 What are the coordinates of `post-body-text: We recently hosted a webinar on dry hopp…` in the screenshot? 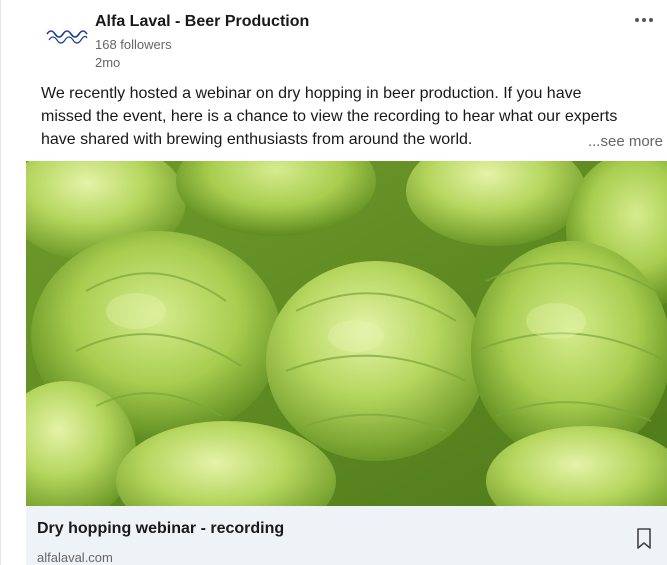 It's located at (353, 116).